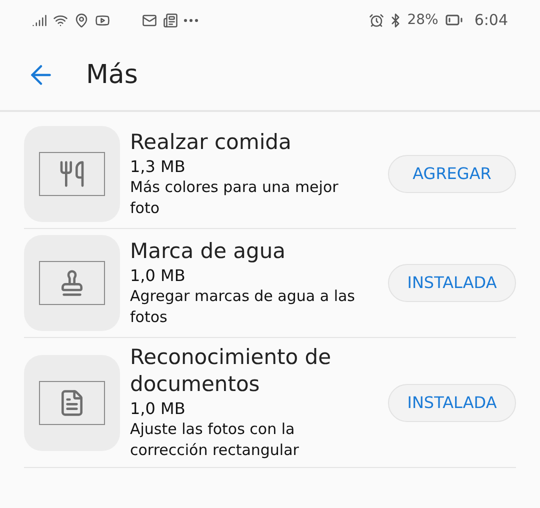 The height and width of the screenshot is (508, 540). I want to click on clock-time: 6:04, so click(491, 20).